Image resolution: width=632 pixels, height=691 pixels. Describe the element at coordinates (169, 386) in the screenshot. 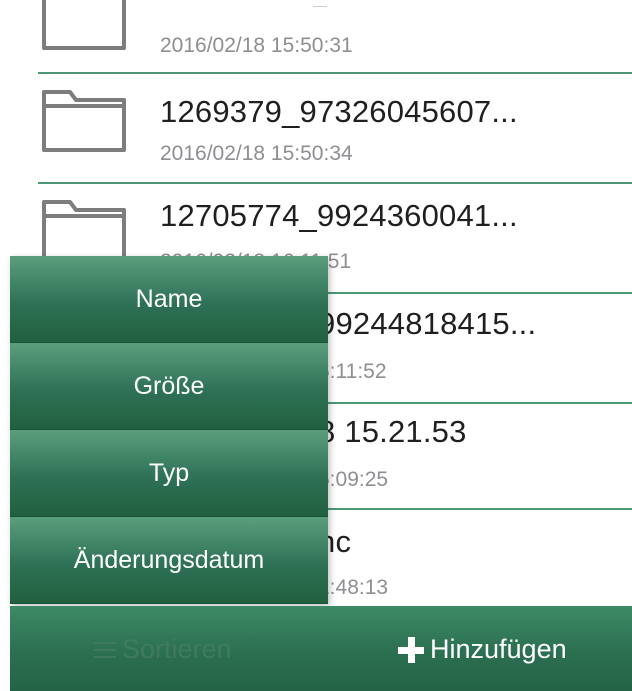

I see `sort-by-size: Größe` at that location.